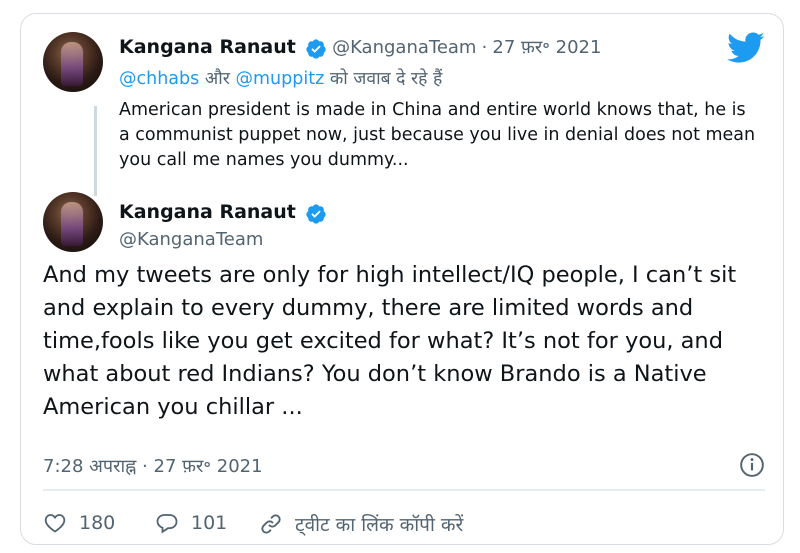 This screenshot has width=800, height=553. Describe the element at coordinates (209, 523) in the screenshot. I see `reply-count: 101` at that location.